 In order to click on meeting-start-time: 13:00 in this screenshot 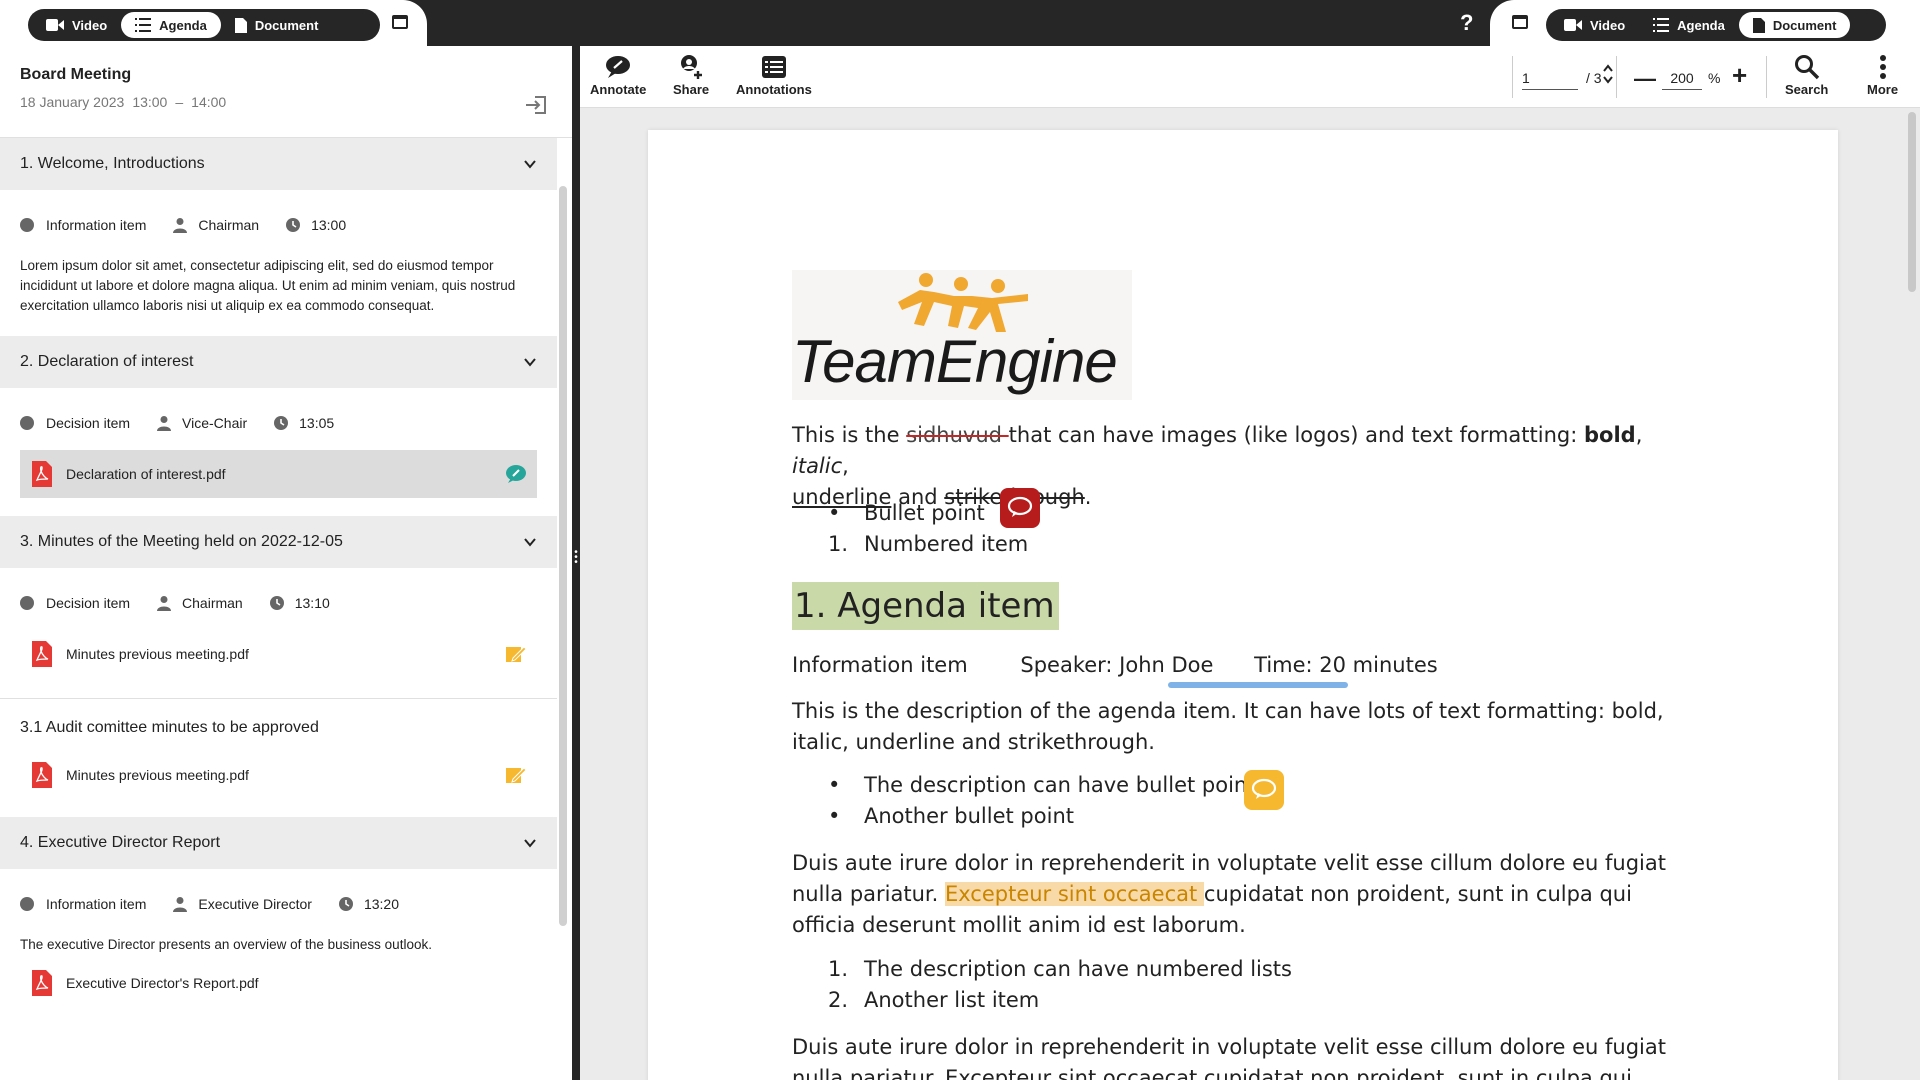, I will do `click(150, 102)`.